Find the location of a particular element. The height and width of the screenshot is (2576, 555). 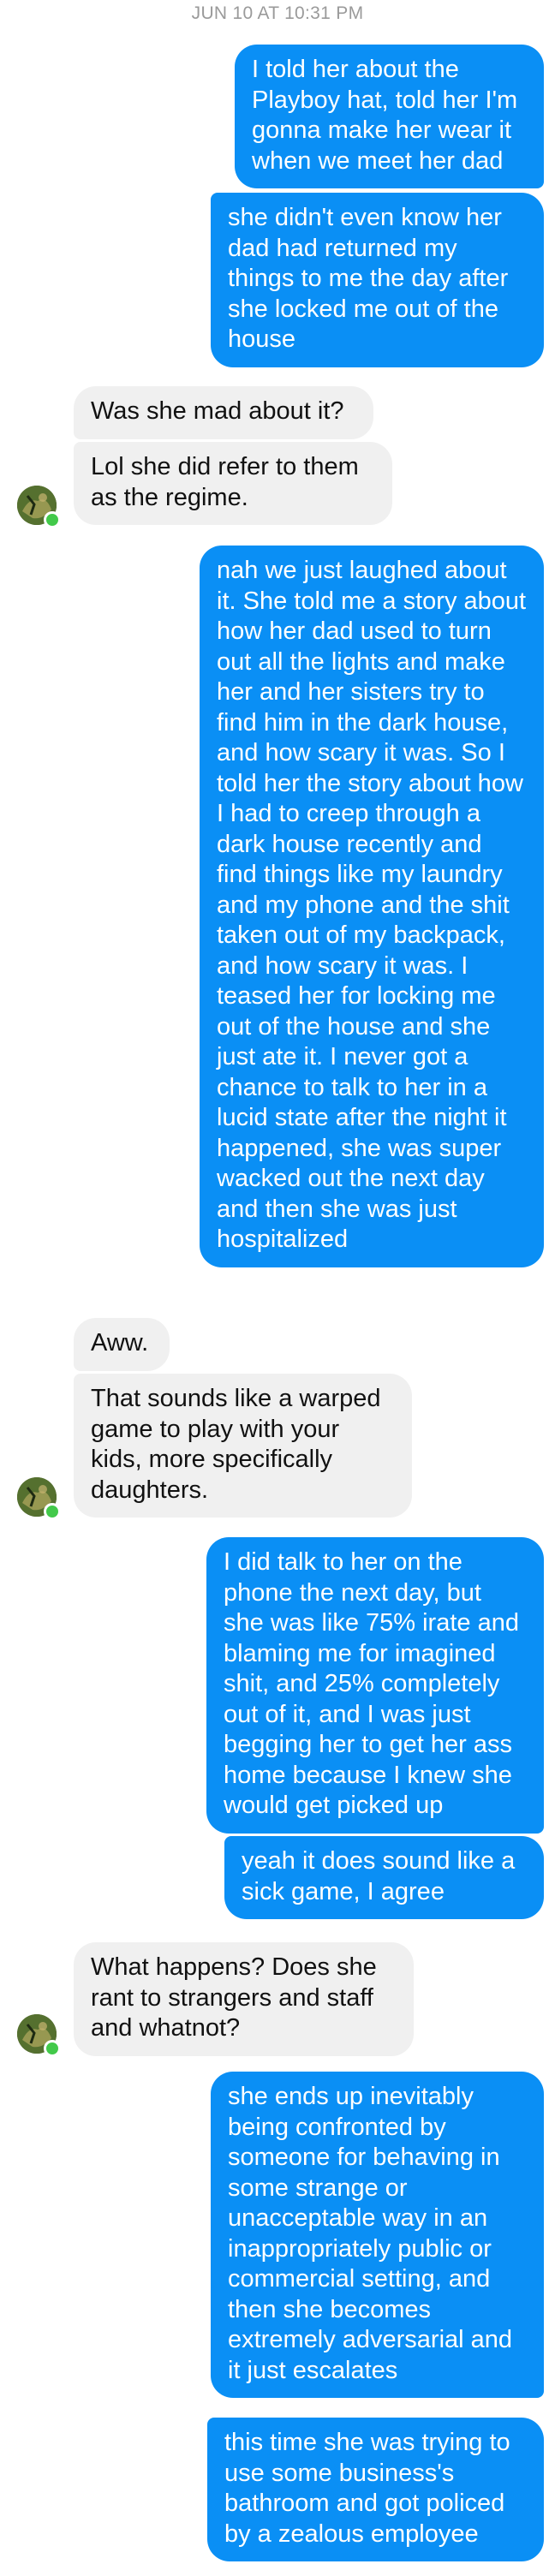

incoming-message: Aww. is located at coordinates (122, 1344).